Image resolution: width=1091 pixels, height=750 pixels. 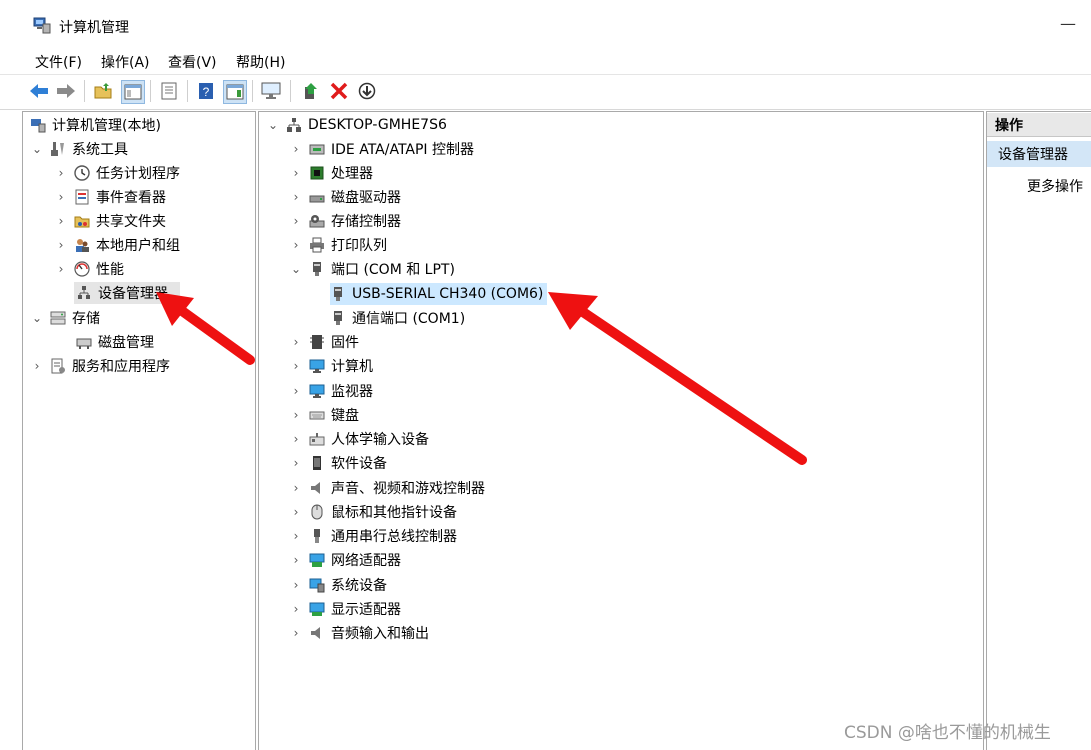 I want to click on tree-item-shared-folders: › 共享文件夹, so click(x=110, y=221).